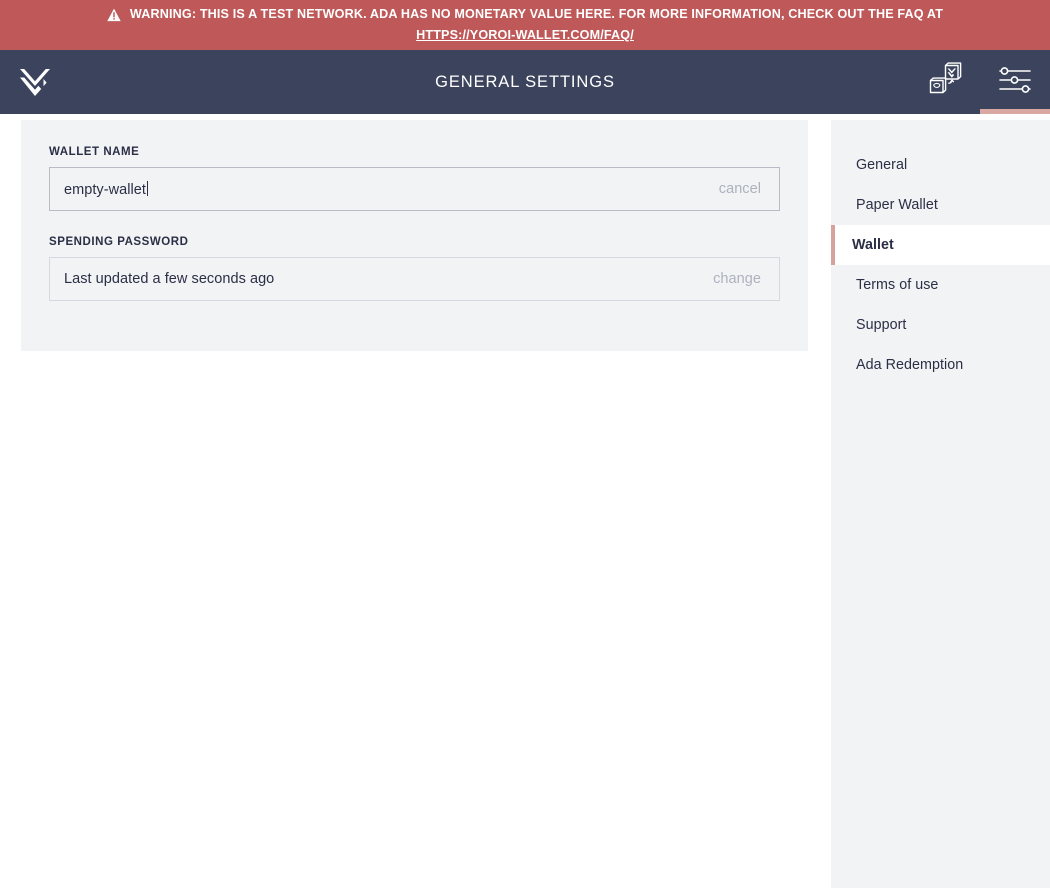  I want to click on menu-item-support: Support, so click(940, 325).